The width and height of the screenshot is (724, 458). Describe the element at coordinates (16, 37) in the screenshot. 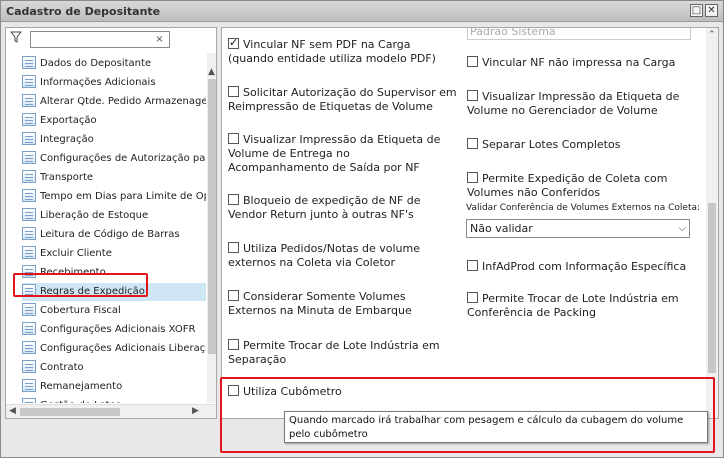

I see `filter-icon` at that location.